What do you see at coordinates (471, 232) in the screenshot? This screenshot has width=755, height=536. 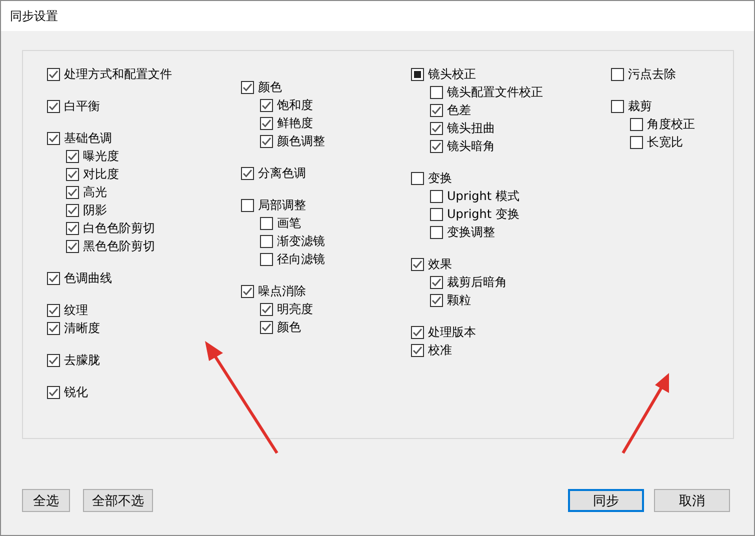 I see `option-label: 变换调整` at bounding box center [471, 232].